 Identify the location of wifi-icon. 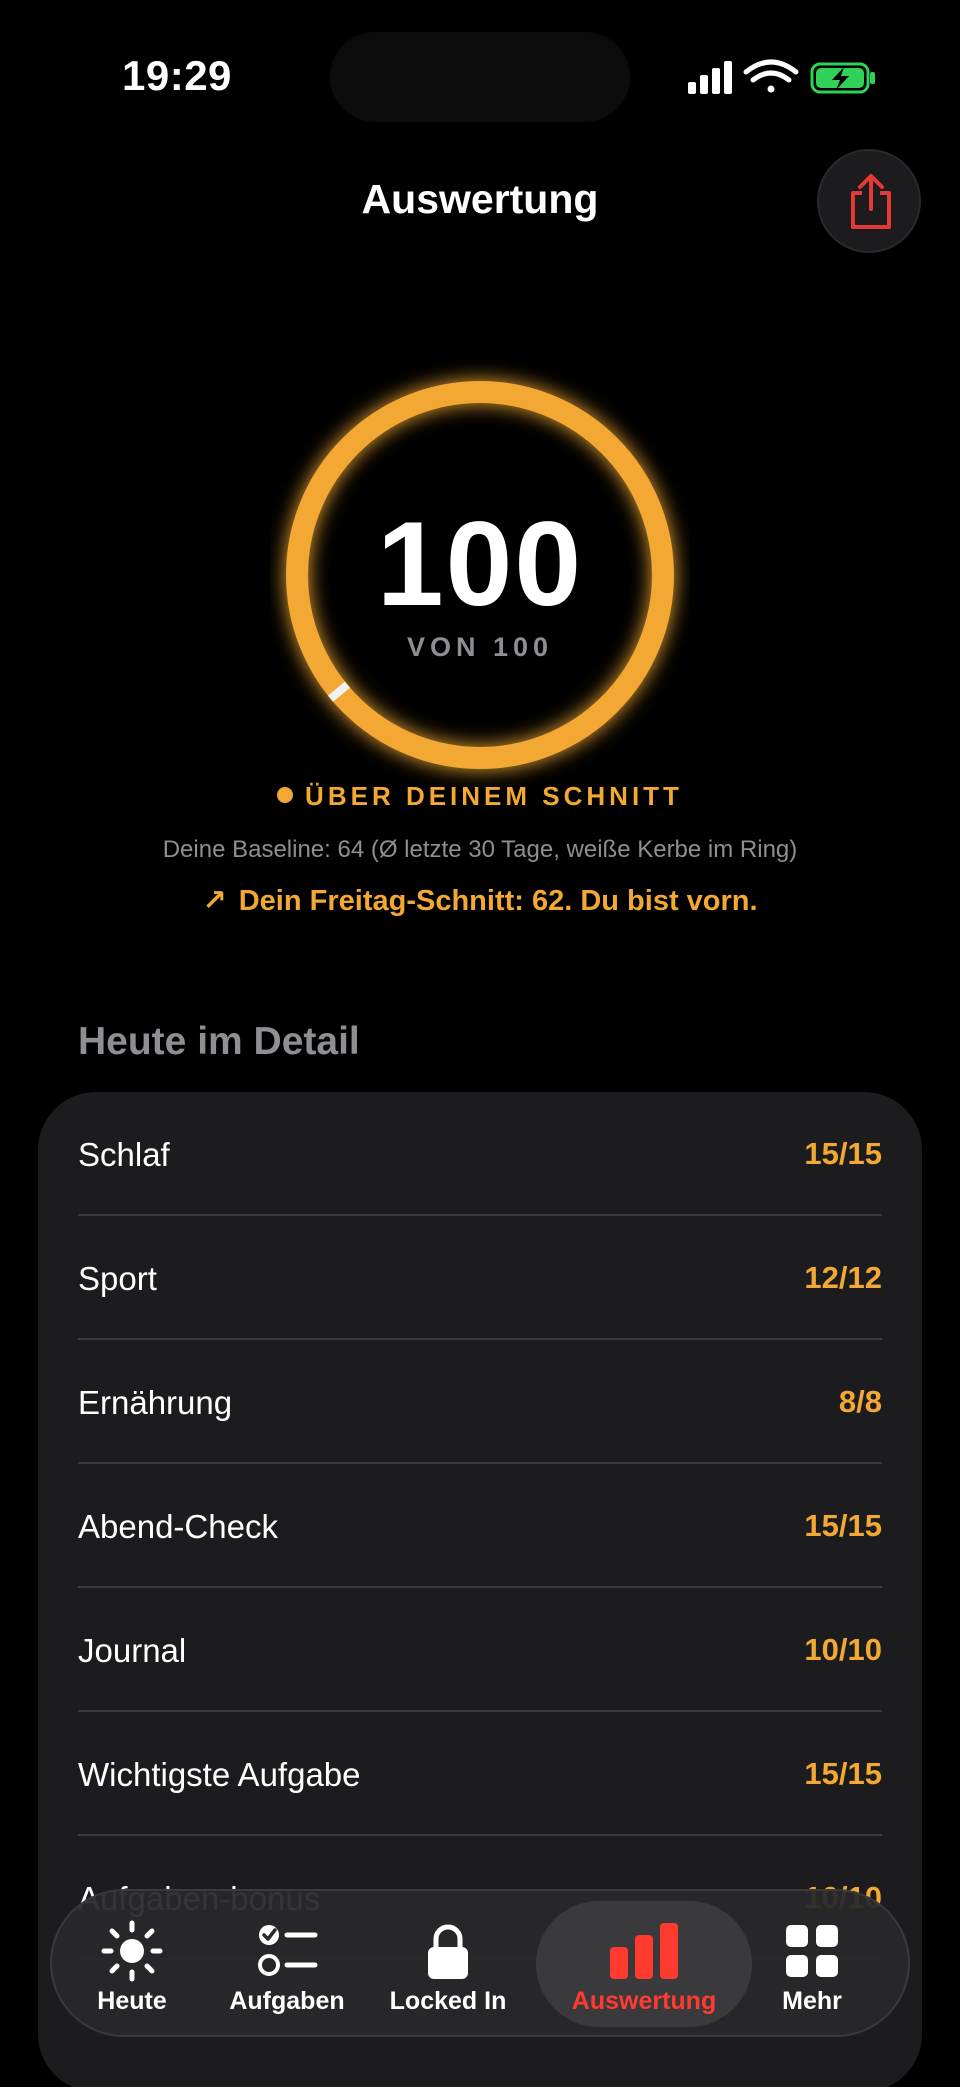
(771, 76).